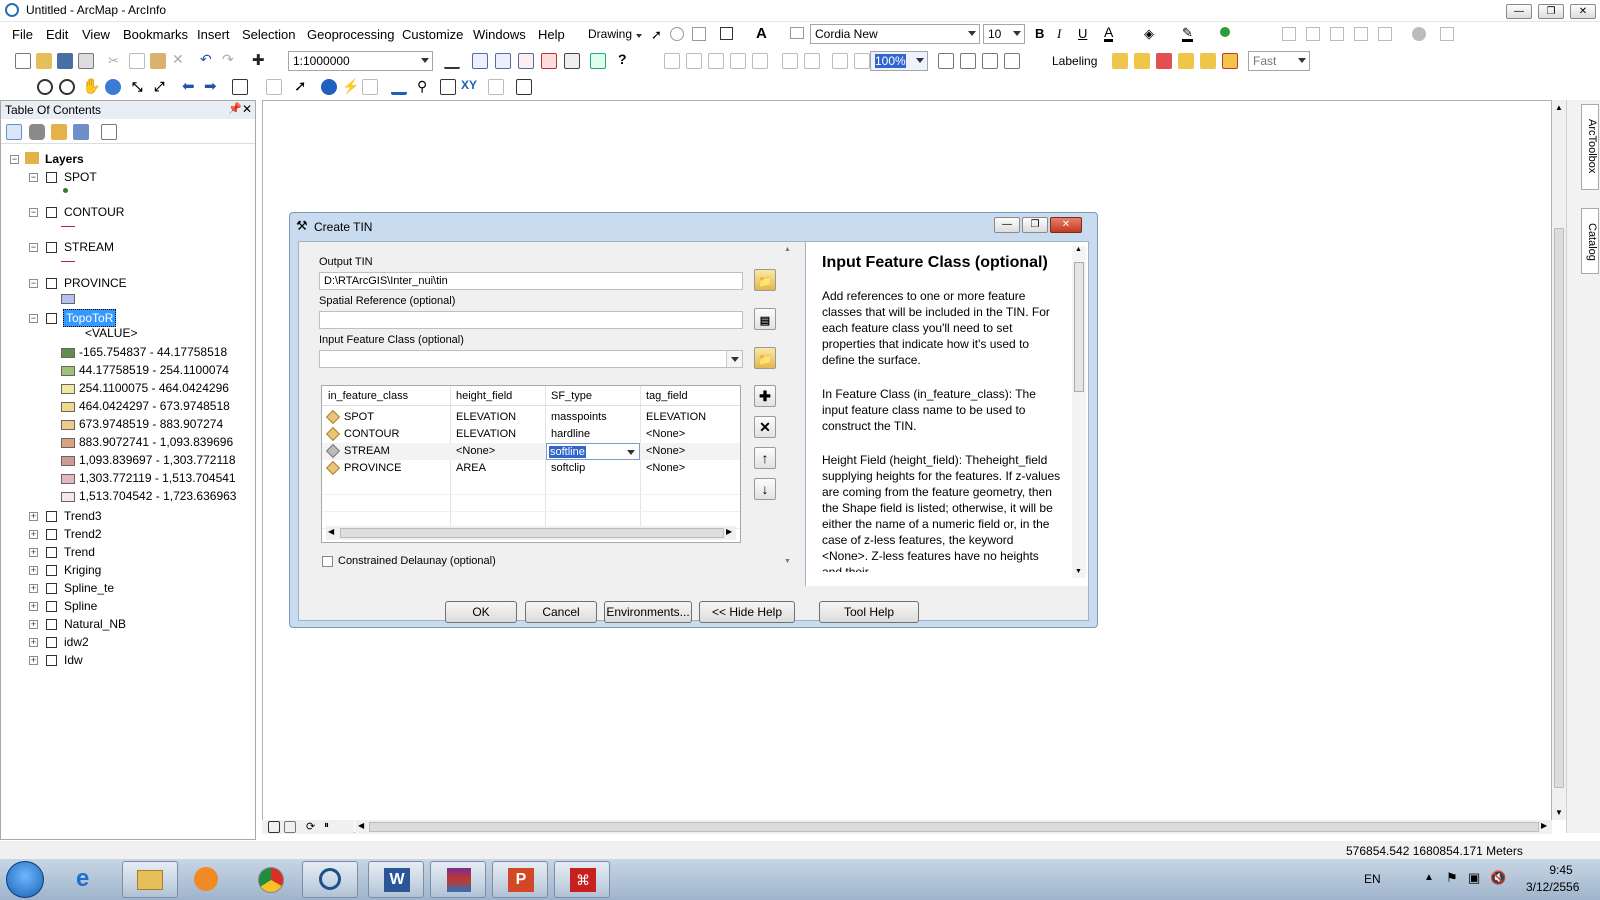  I want to click on col-header-height-field: height_field, so click(484, 396).